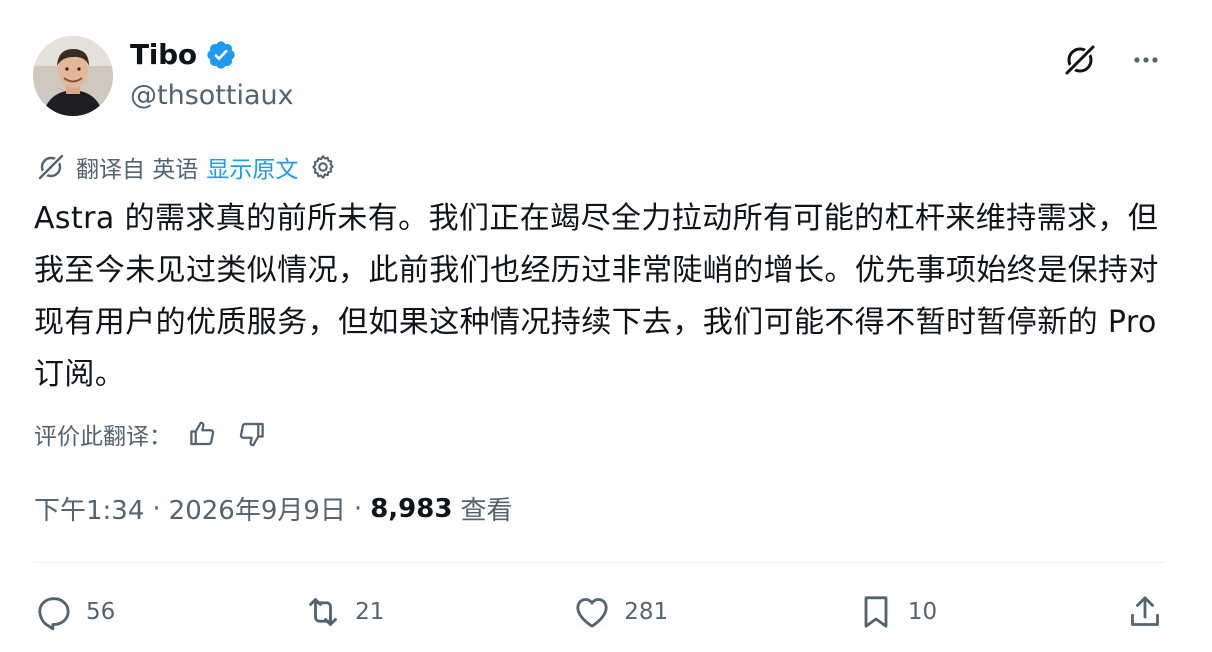 The height and width of the screenshot is (652, 1212). What do you see at coordinates (101, 612) in the screenshot?
I see `reply-count: 56` at bounding box center [101, 612].